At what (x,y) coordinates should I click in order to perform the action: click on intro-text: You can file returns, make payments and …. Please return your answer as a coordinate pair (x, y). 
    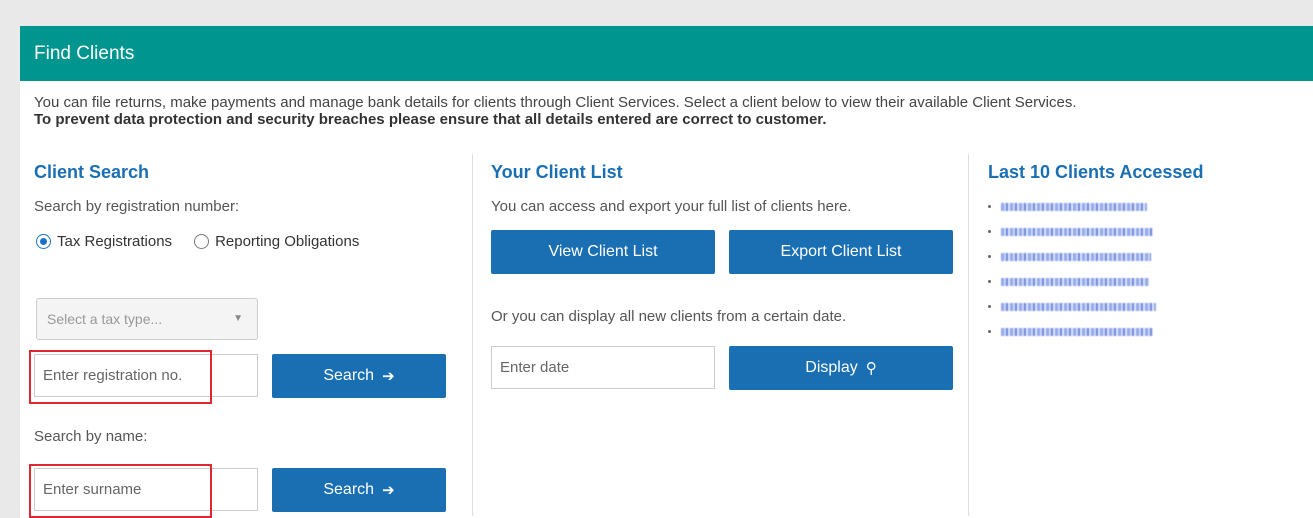
    Looking at the image, I should click on (555, 111).